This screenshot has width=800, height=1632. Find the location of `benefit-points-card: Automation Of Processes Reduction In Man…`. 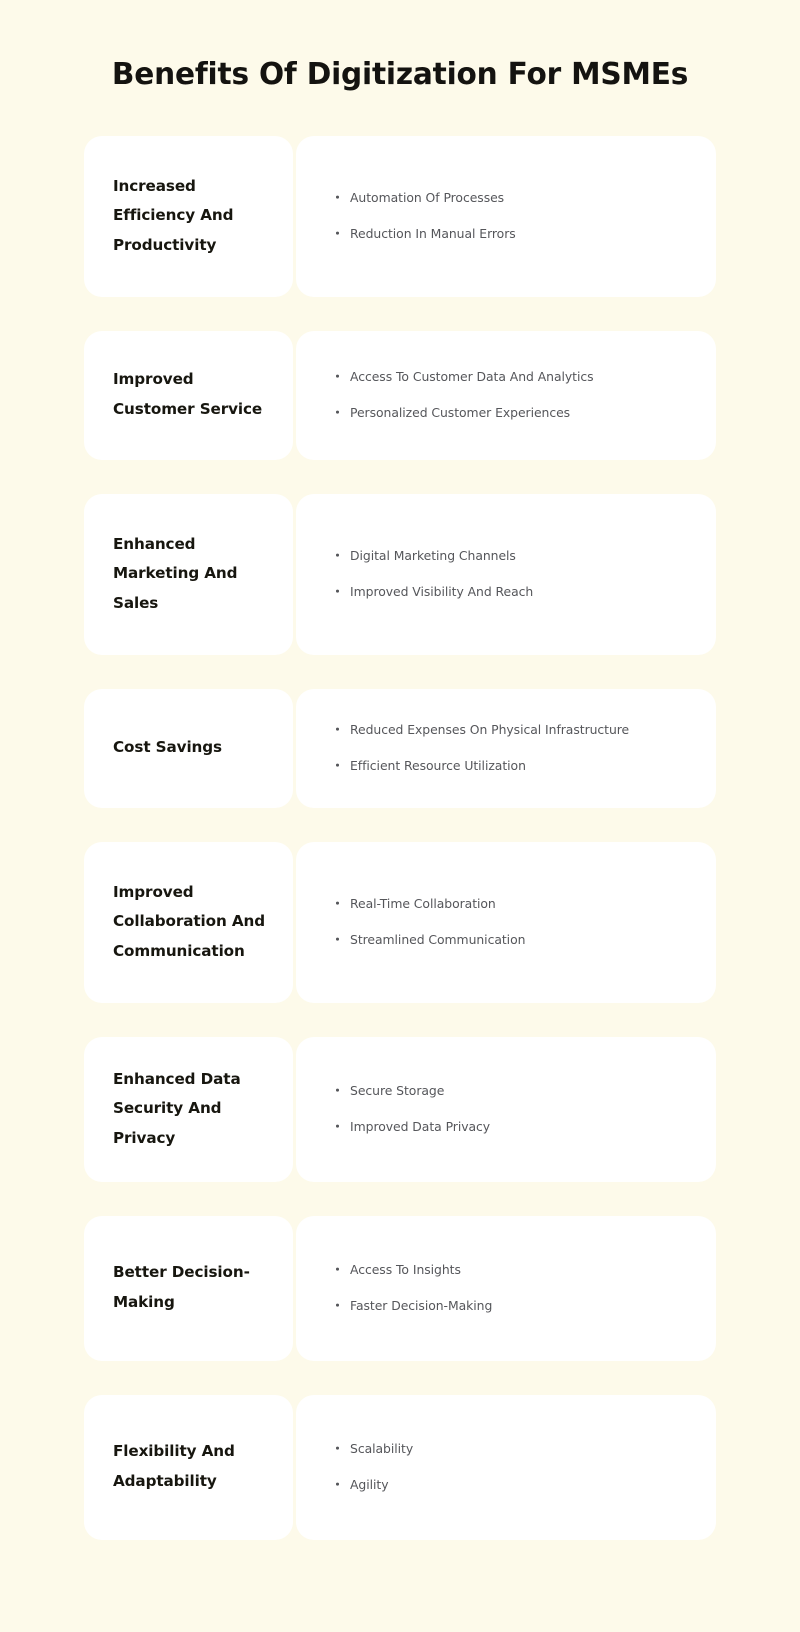

benefit-points-card: Automation Of Processes Reduction In Man… is located at coordinates (506, 216).